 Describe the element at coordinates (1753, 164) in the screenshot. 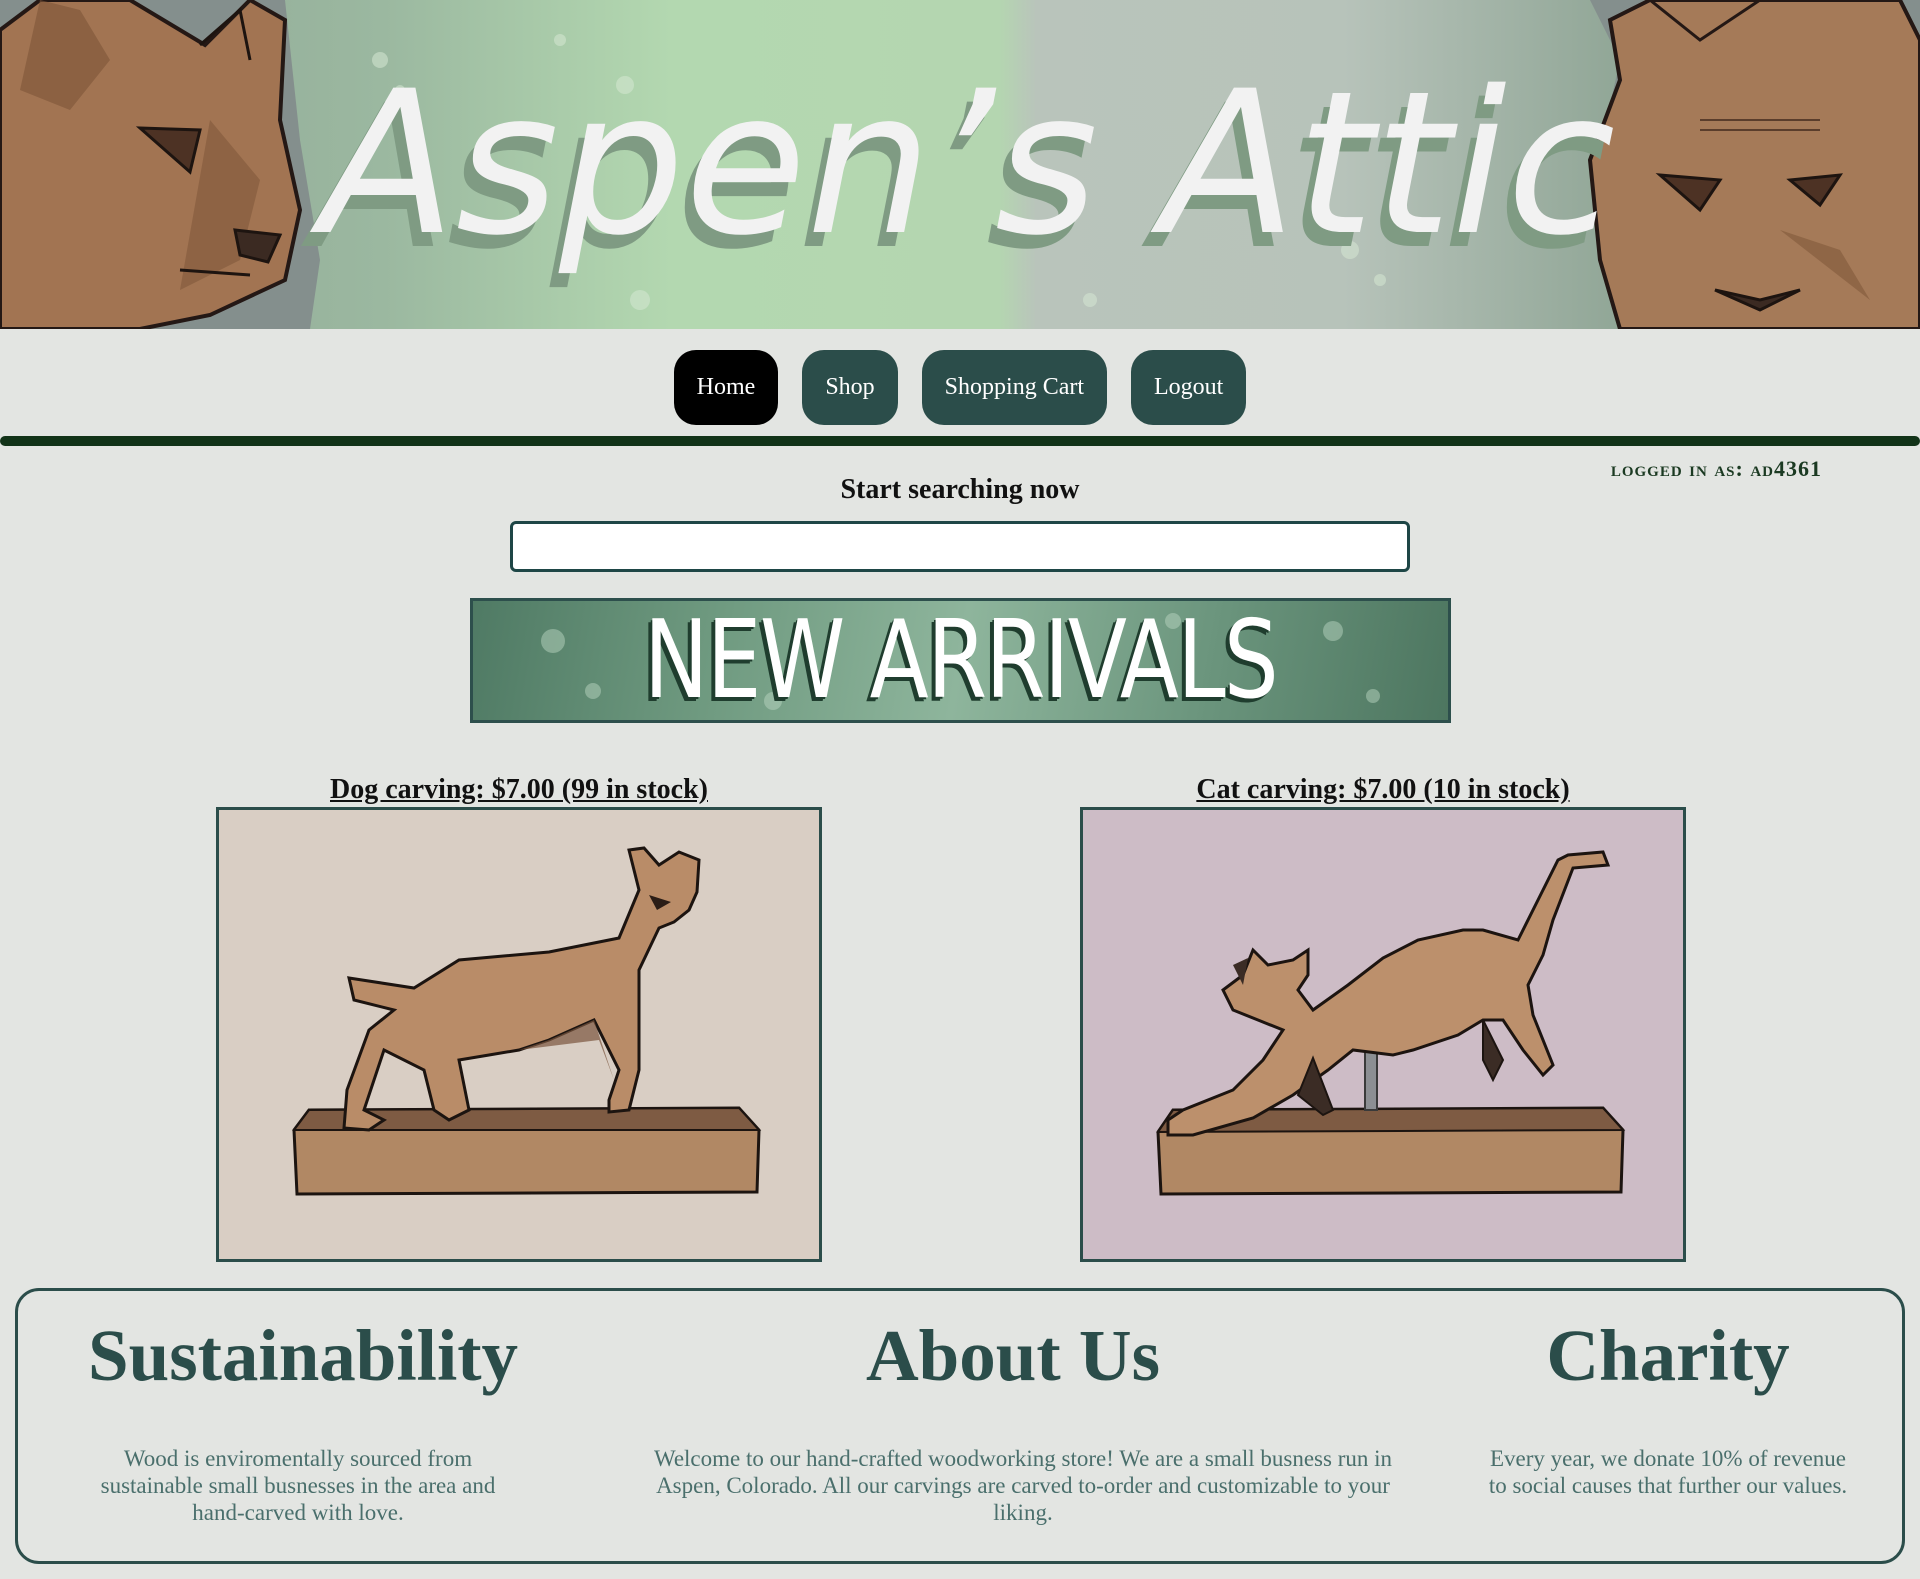

I see `right-cat-carving` at that location.